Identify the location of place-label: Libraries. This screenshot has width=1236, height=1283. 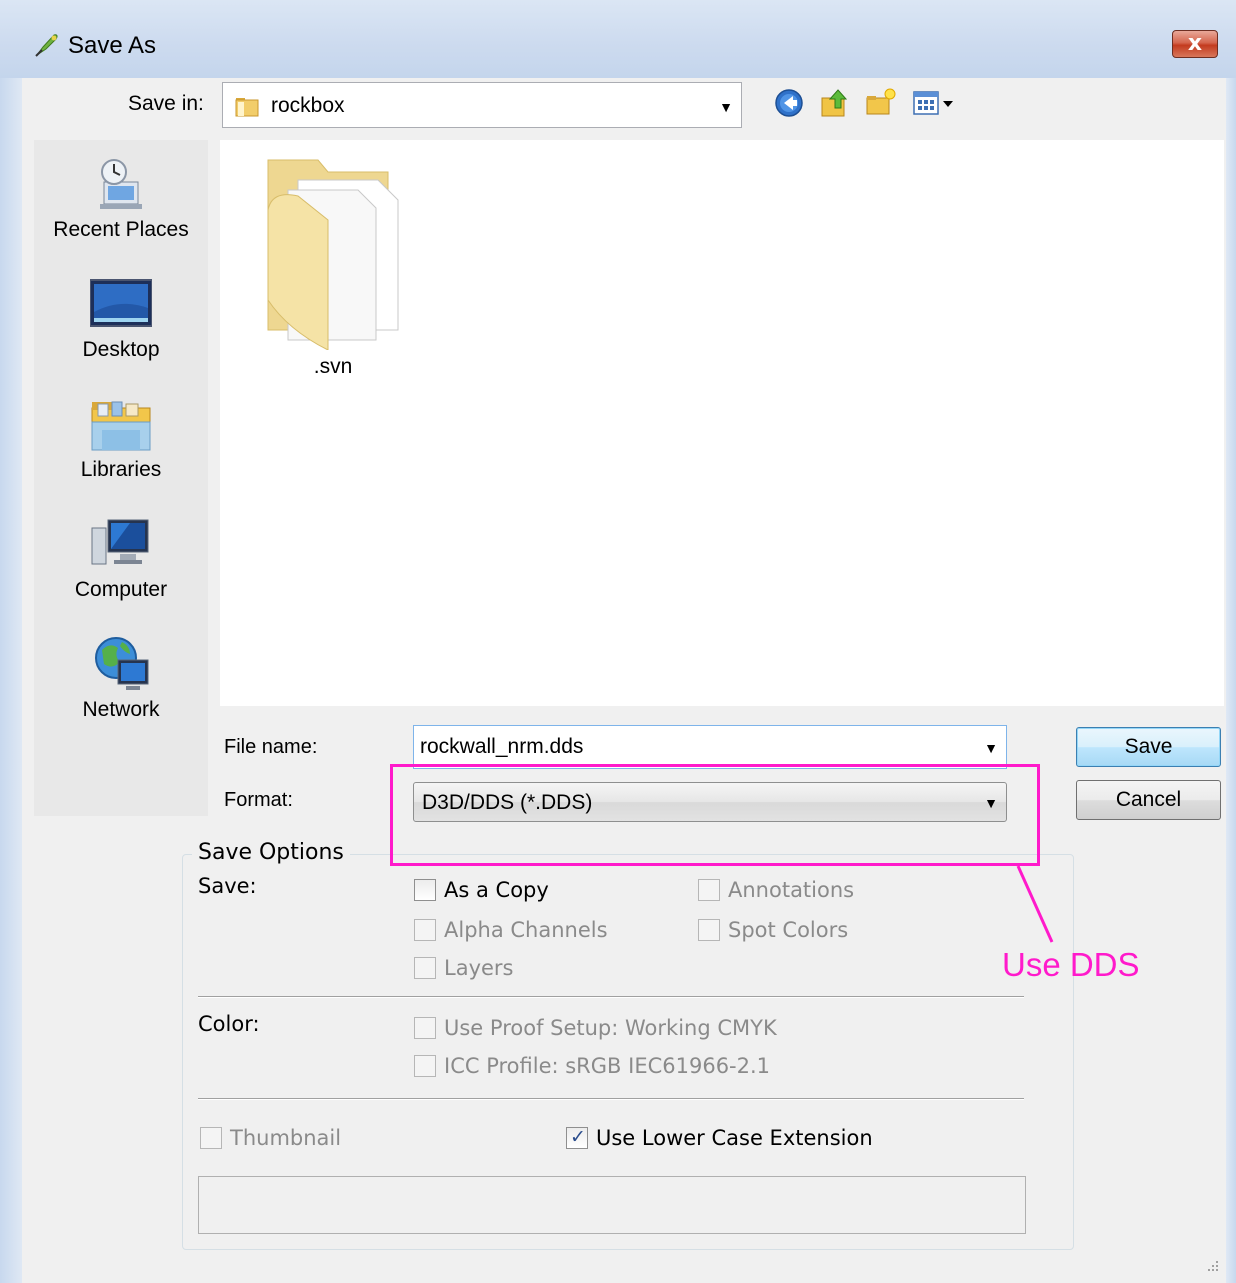
(121, 469).